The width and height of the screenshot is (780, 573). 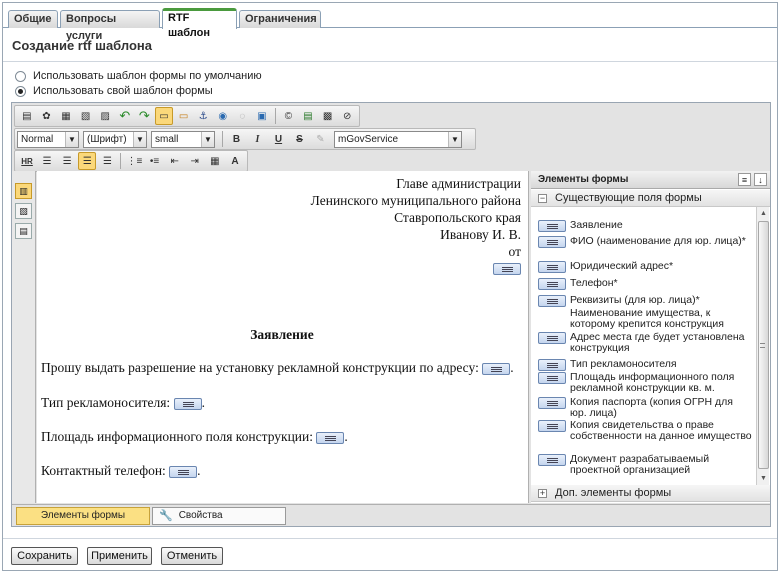 What do you see at coordinates (23, 231) in the screenshot?
I see `preview-icon: ▤` at bounding box center [23, 231].